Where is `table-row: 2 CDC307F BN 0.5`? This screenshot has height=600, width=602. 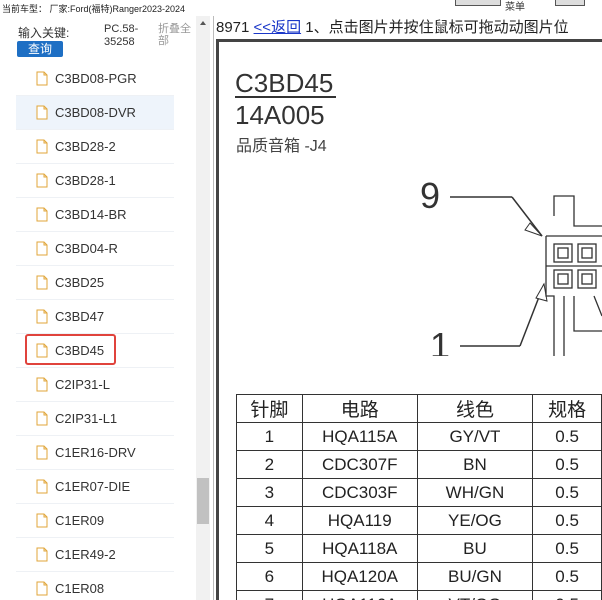
table-row: 2 CDC307F BN 0.5 is located at coordinates (419, 464).